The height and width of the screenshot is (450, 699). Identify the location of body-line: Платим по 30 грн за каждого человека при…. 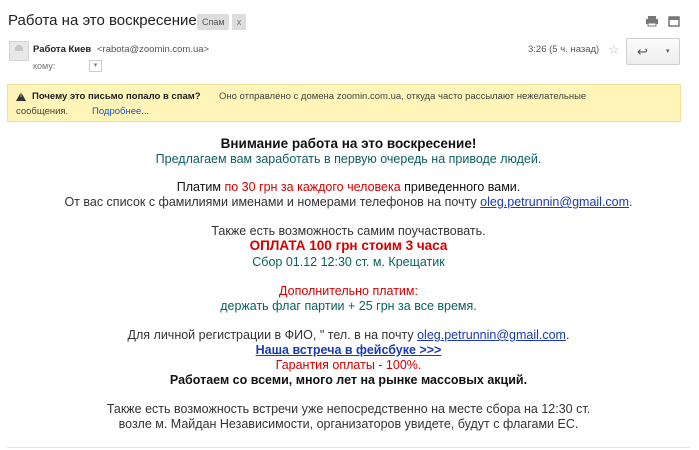
(348, 187).